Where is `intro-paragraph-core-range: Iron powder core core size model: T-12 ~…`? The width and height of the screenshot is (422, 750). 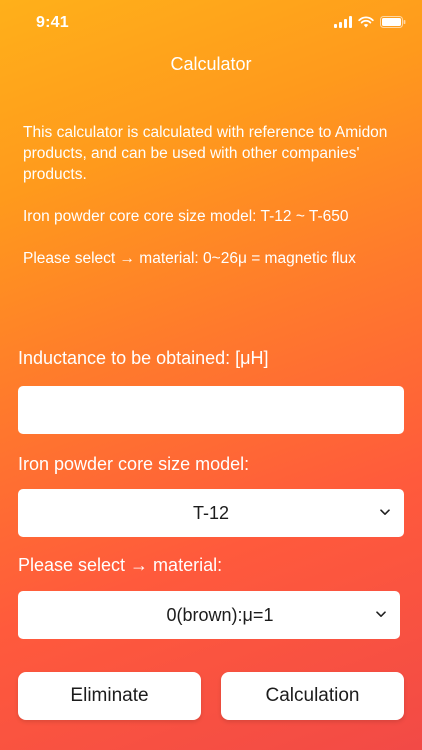 intro-paragraph-core-range: Iron powder core core size model: T-12 ~… is located at coordinates (186, 216).